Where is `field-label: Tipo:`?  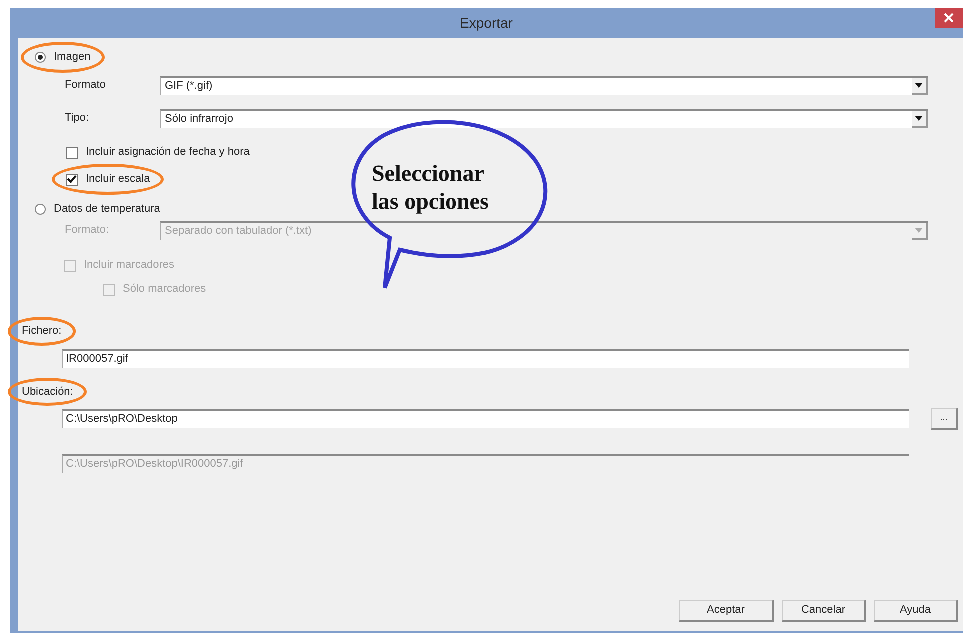
field-label: Tipo: is located at coordinates (77, 118).